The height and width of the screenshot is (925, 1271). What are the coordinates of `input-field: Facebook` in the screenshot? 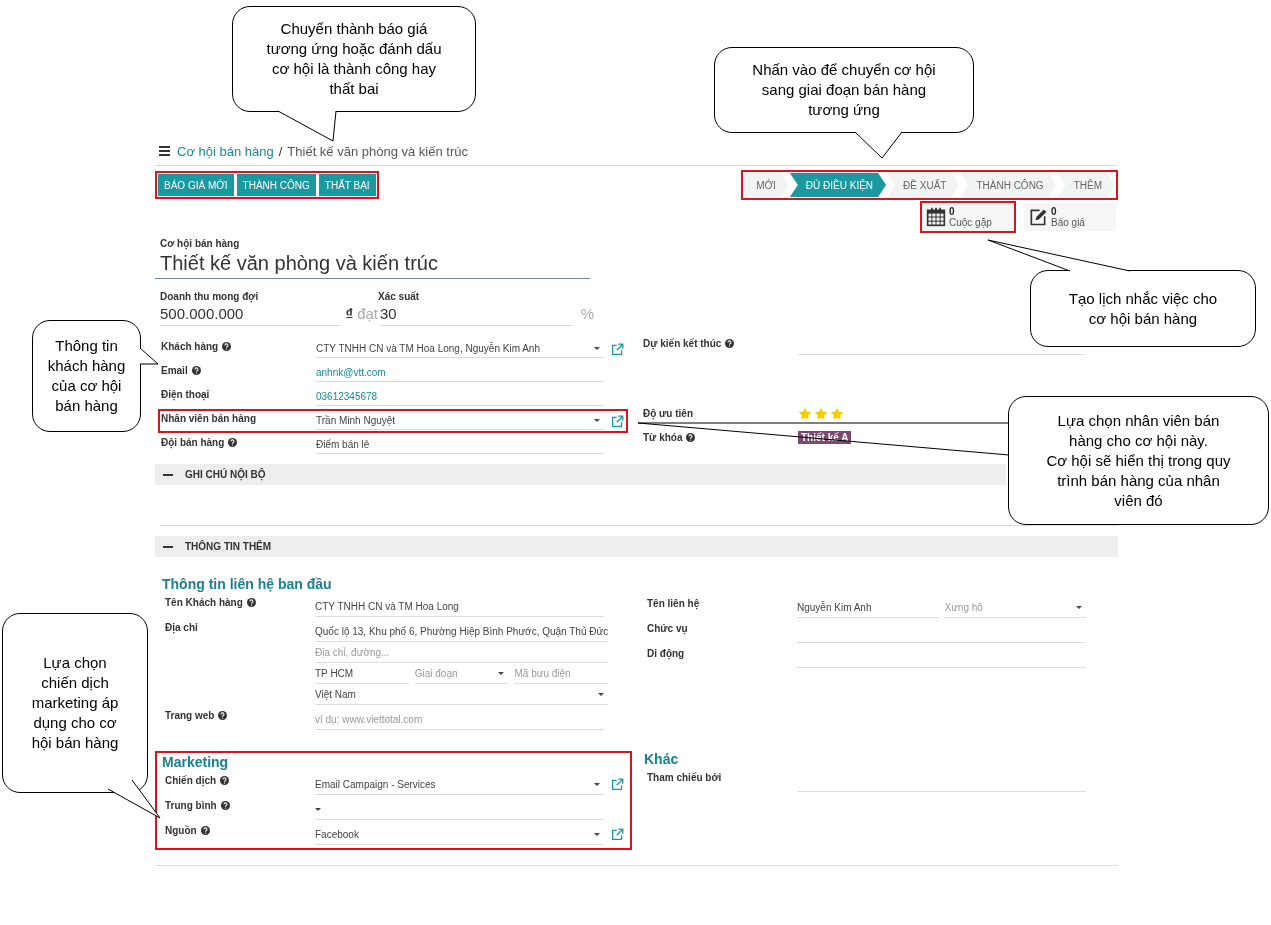 It's located at (459, 834).